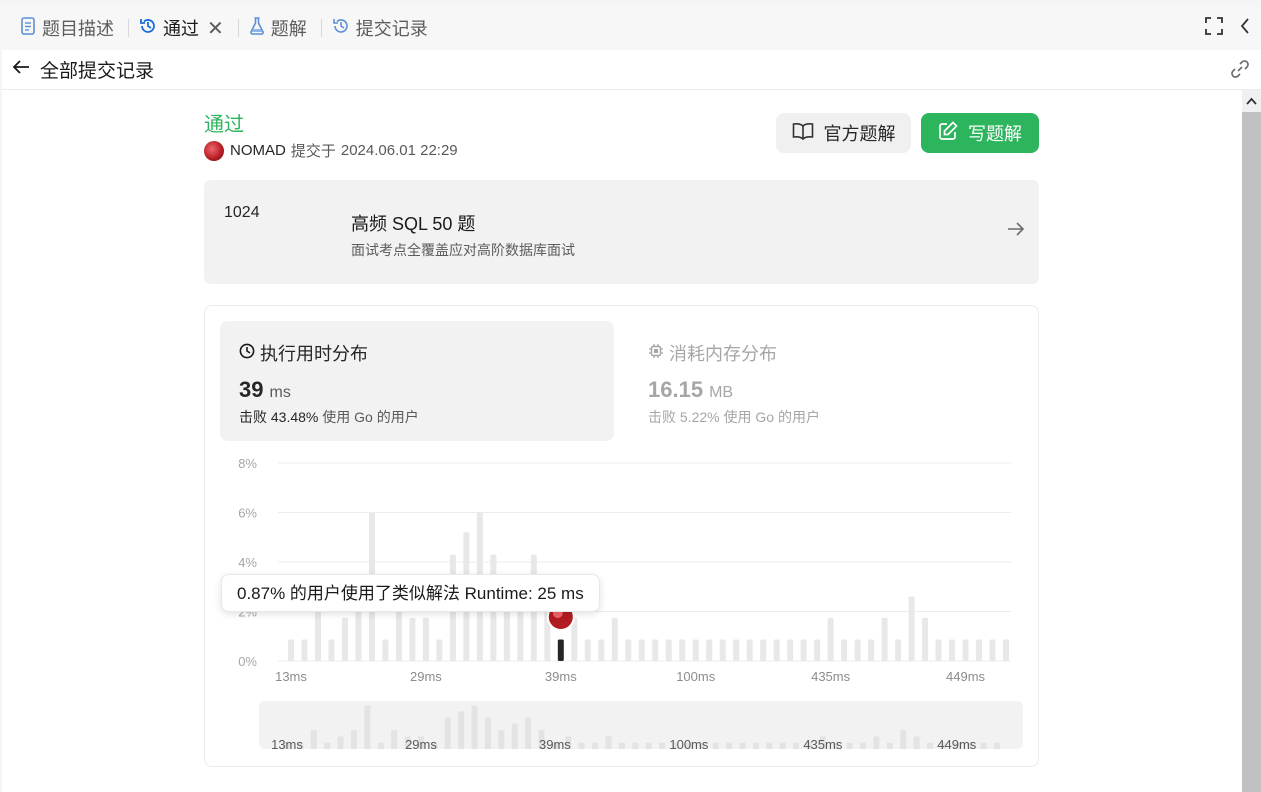  What do you see at coordinates (641, 725) in the screenshot?
I see `chart-range-selector` at bounding box center [641, 725].